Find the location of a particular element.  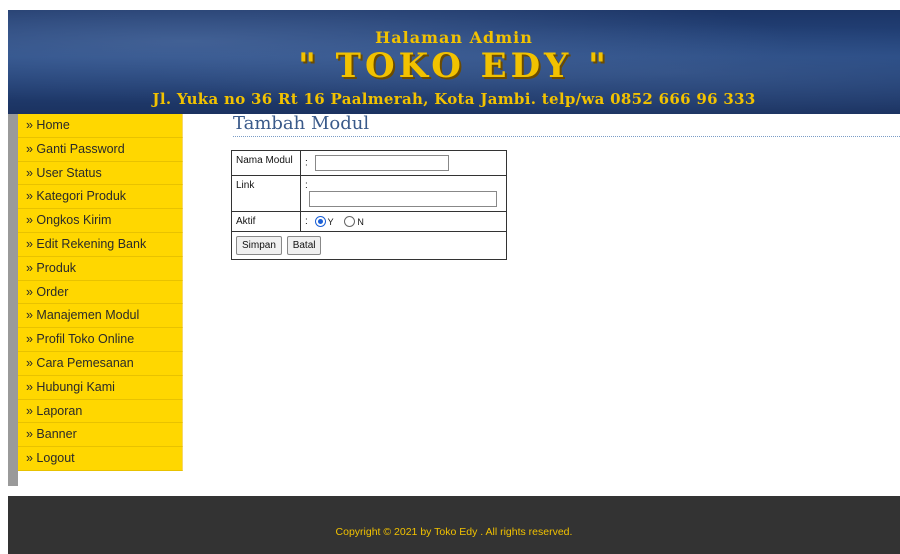

sidebar-item-user-status: » User Status is located at coordinates (100, 173).